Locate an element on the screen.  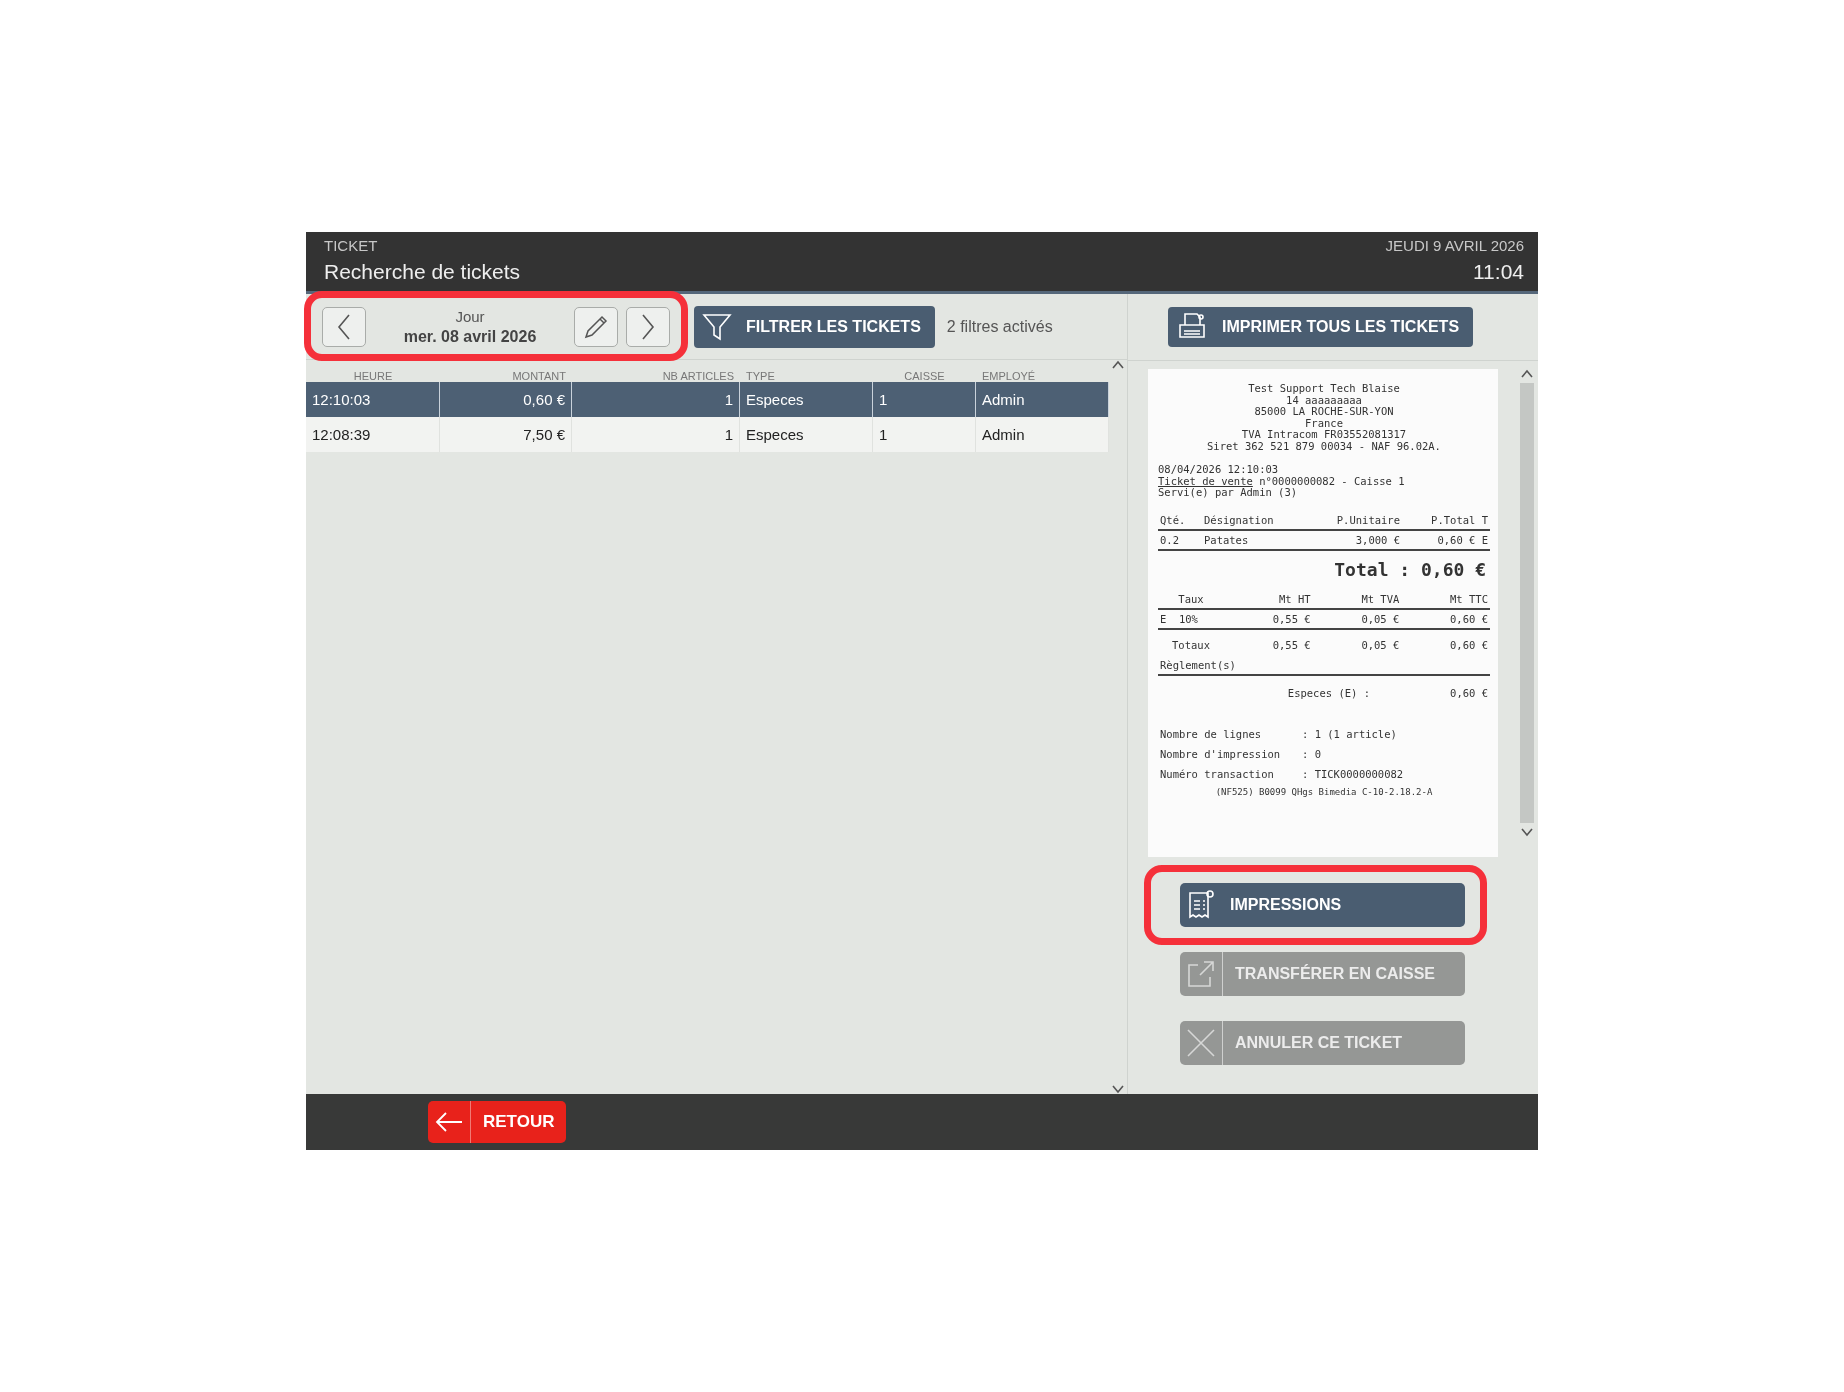
table-cell: 12:08:39 is located at coordinates (373, 434).